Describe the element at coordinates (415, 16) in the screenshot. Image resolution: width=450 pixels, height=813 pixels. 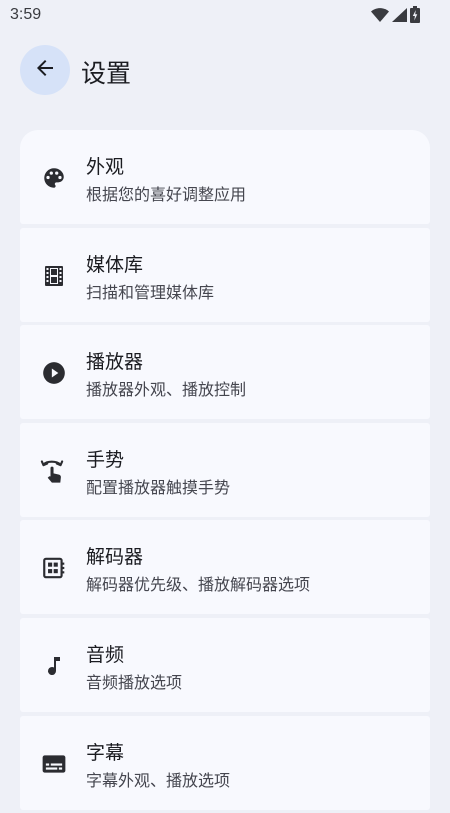
I see `battery-charging-icon` at that location.